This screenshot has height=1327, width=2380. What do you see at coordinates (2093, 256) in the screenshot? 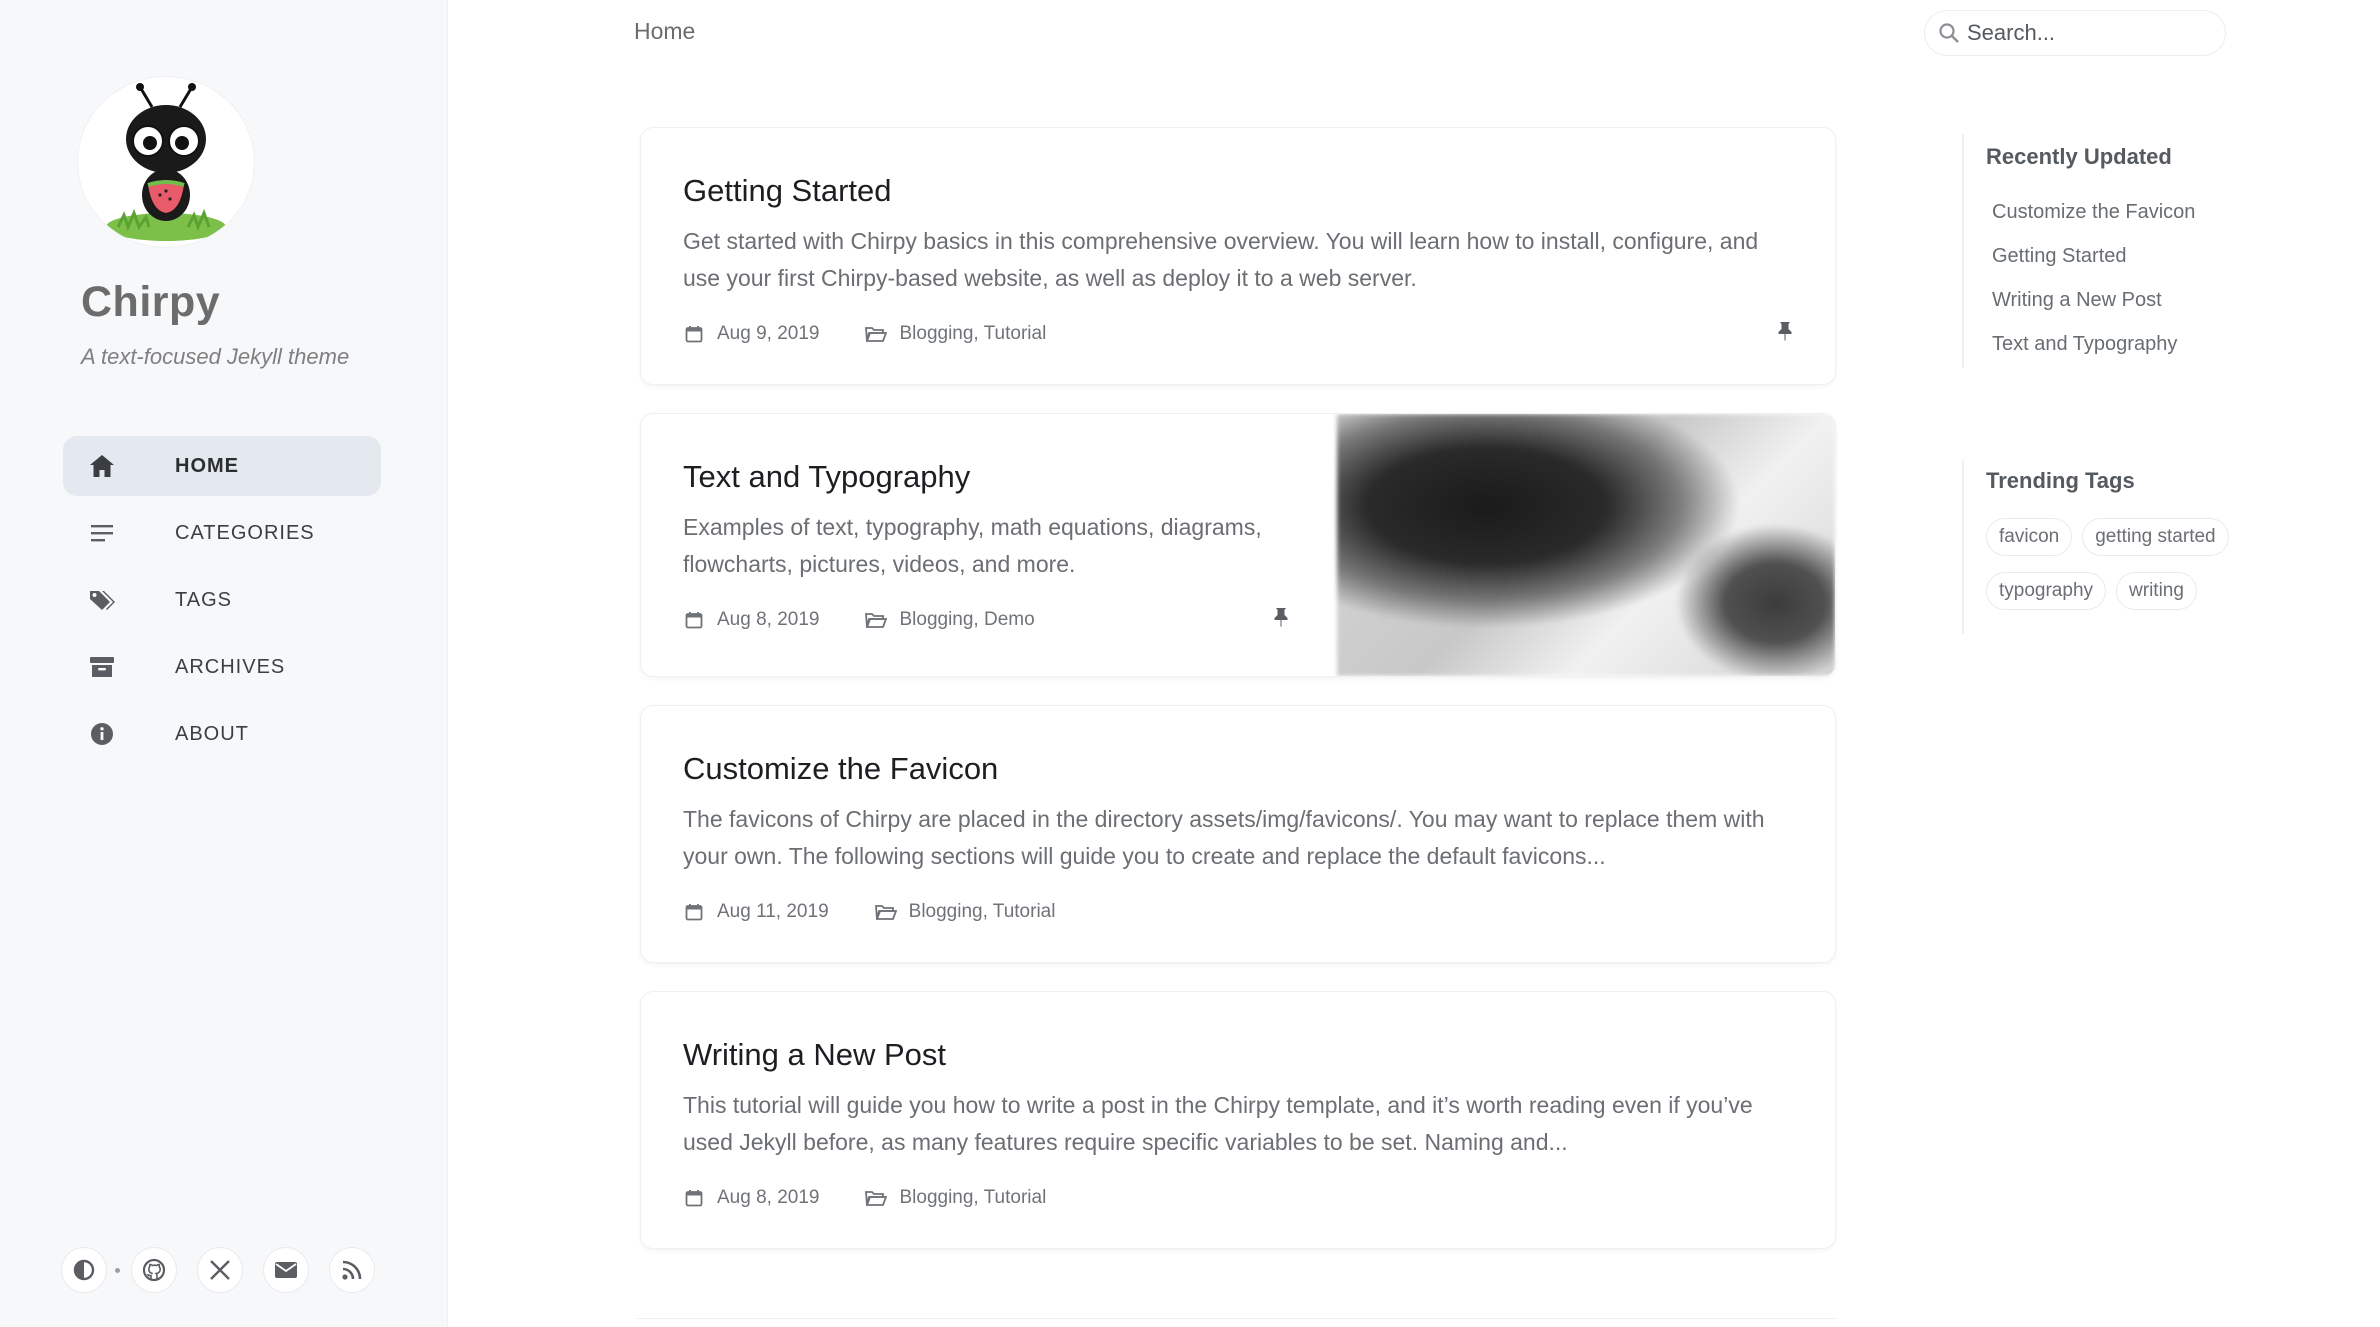
I see `recent-post-link: Getting Started` at bounding box center [2093, 256].